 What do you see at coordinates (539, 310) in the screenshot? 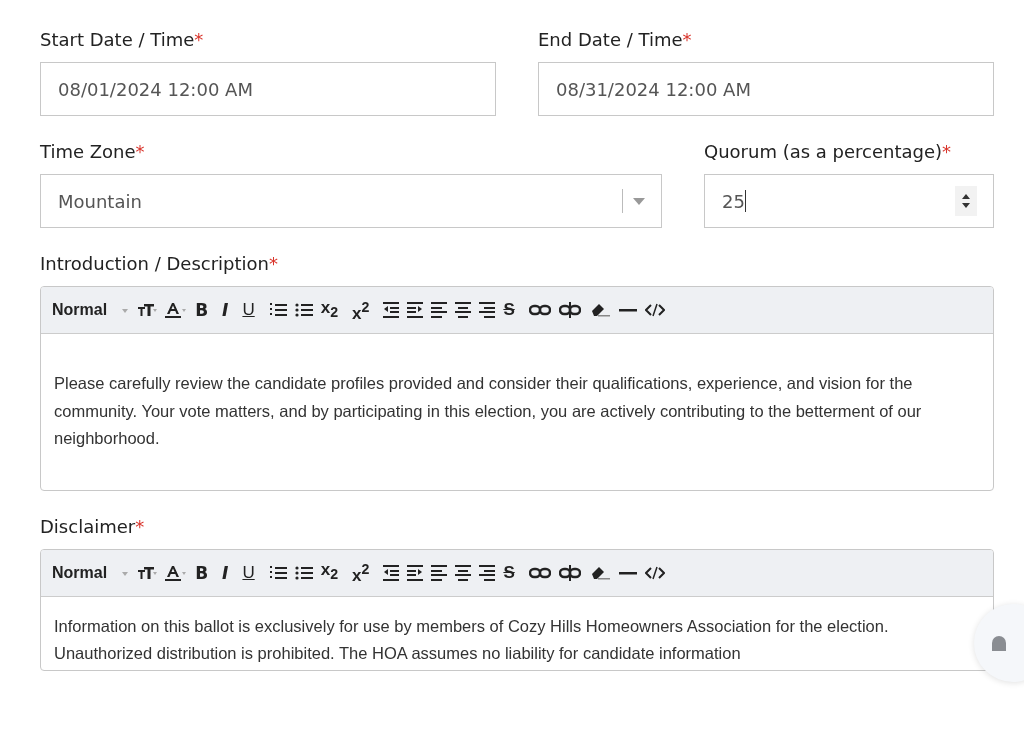
I see `link-icon` at bounding box center [539, 310].